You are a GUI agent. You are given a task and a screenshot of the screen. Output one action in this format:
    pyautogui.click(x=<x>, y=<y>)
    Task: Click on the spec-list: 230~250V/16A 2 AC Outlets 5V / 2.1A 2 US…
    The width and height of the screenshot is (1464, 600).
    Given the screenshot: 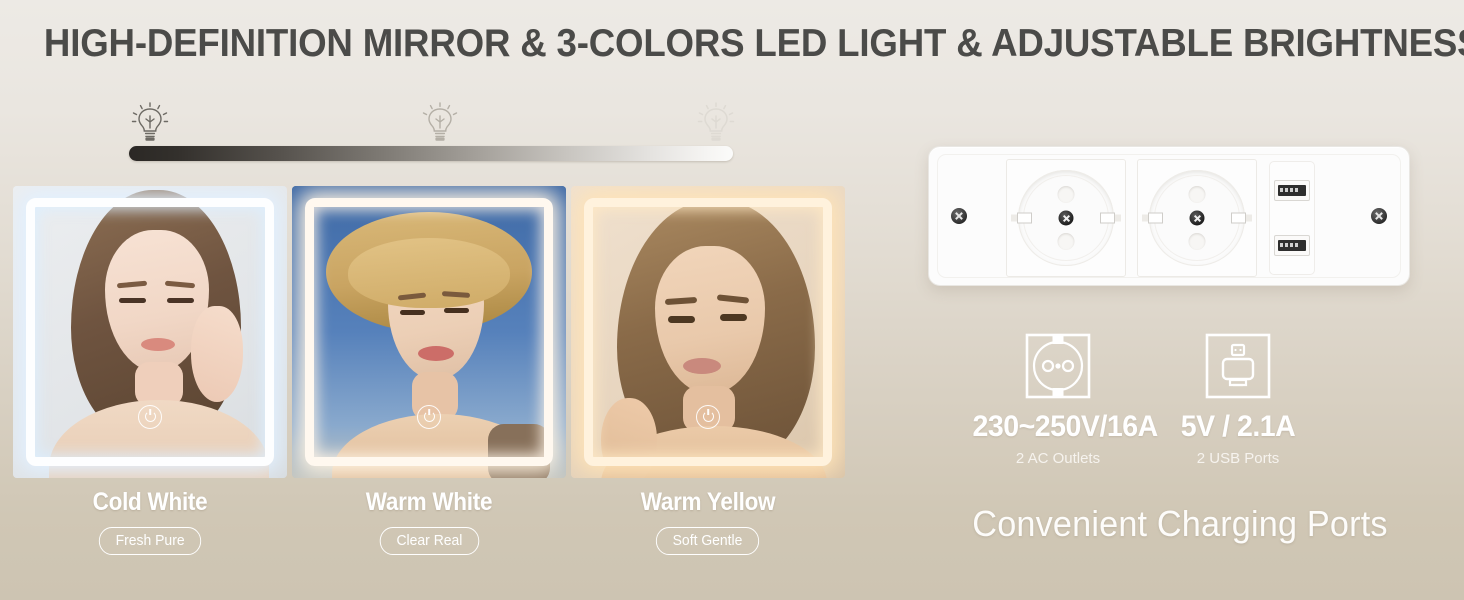 What is the action you would take?
    pyautogui.click(x=1148, y=402)
    